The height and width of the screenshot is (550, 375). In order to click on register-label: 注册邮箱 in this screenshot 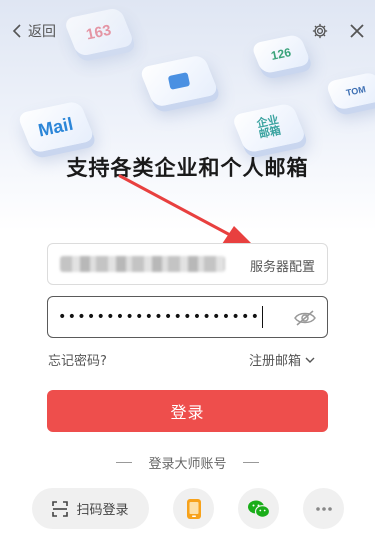, I will do `click(275, 361)`.